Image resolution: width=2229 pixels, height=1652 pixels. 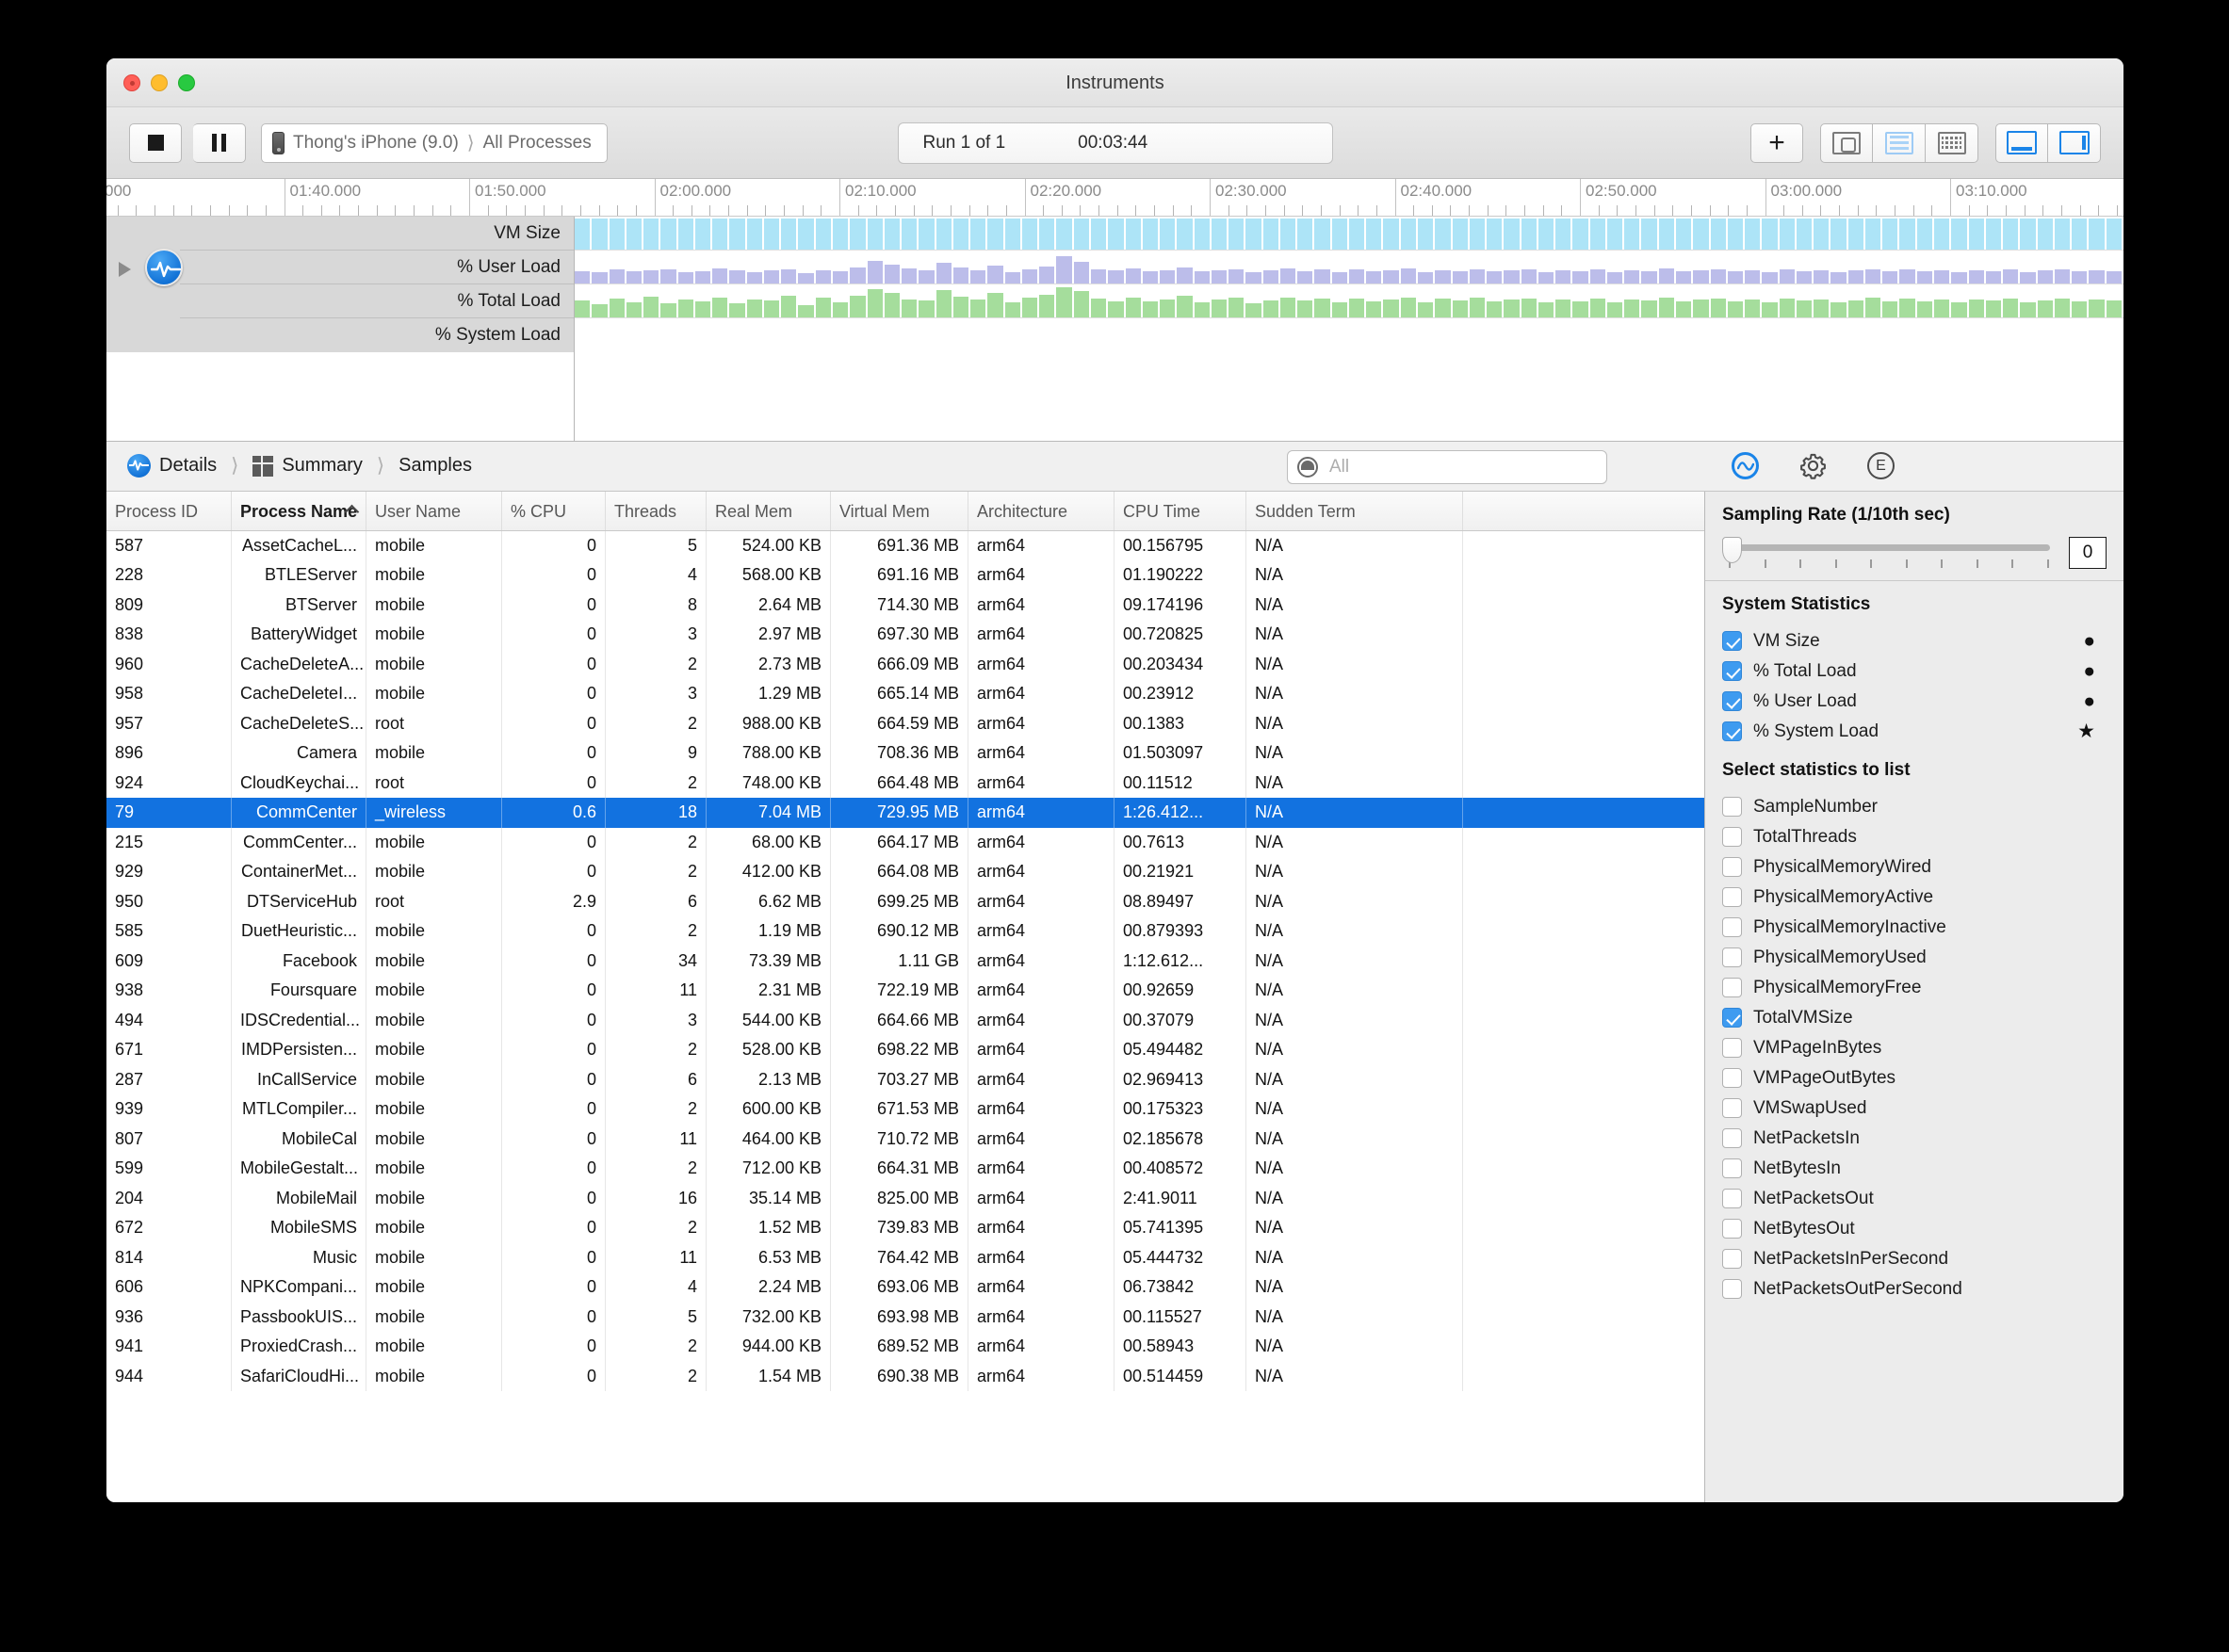 I want to click on track-row-total-load: % Total Load, so click(x=340, y=301).